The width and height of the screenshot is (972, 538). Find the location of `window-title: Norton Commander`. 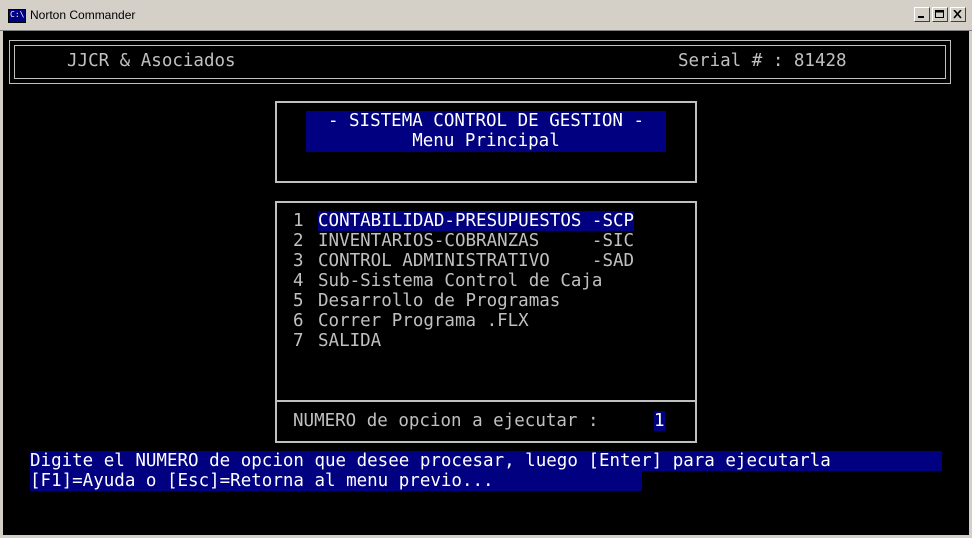

window-title: Norton Commander is located at coordinates (83, 15).